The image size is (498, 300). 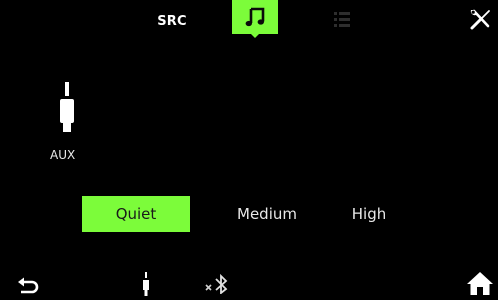 I want to click on list-icon, so click(x=342, y=19).